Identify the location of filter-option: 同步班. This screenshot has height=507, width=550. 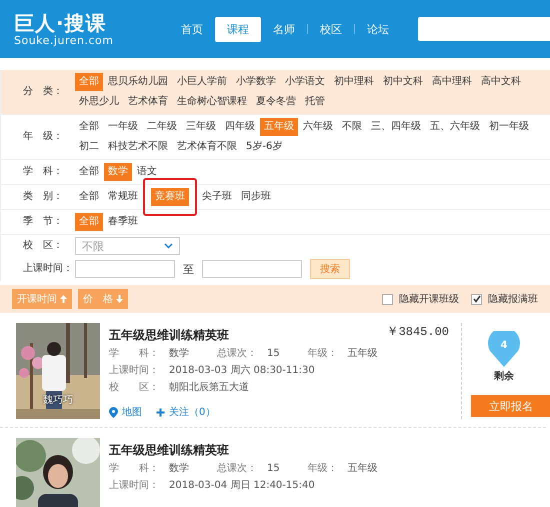
(256, 197).